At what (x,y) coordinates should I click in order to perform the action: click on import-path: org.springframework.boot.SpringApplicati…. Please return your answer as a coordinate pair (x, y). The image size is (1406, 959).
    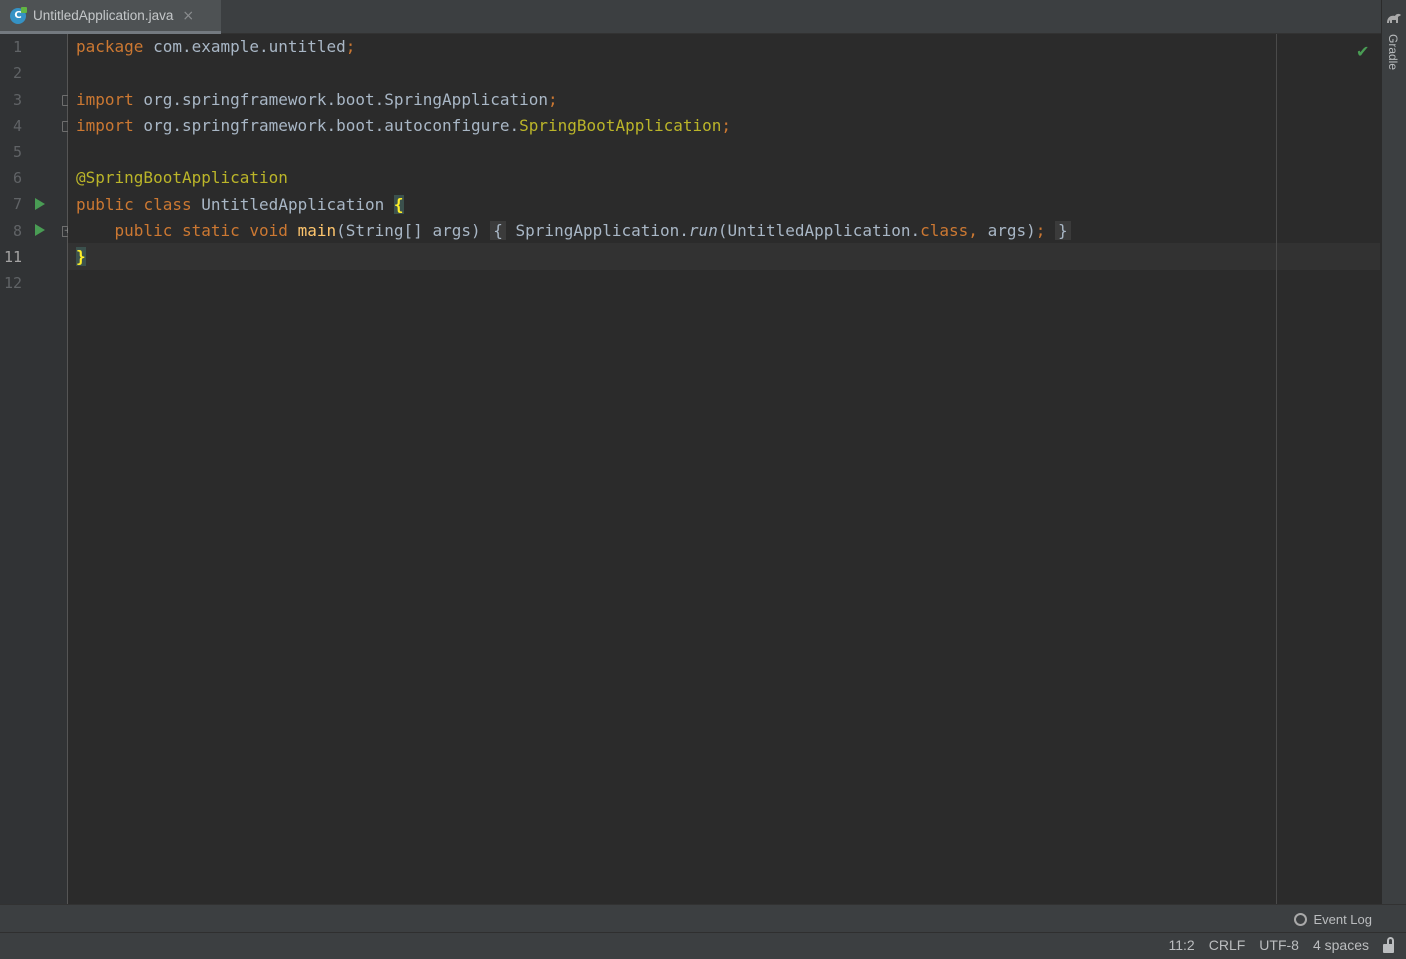
    Looking at the image, I should click on (341, 99).